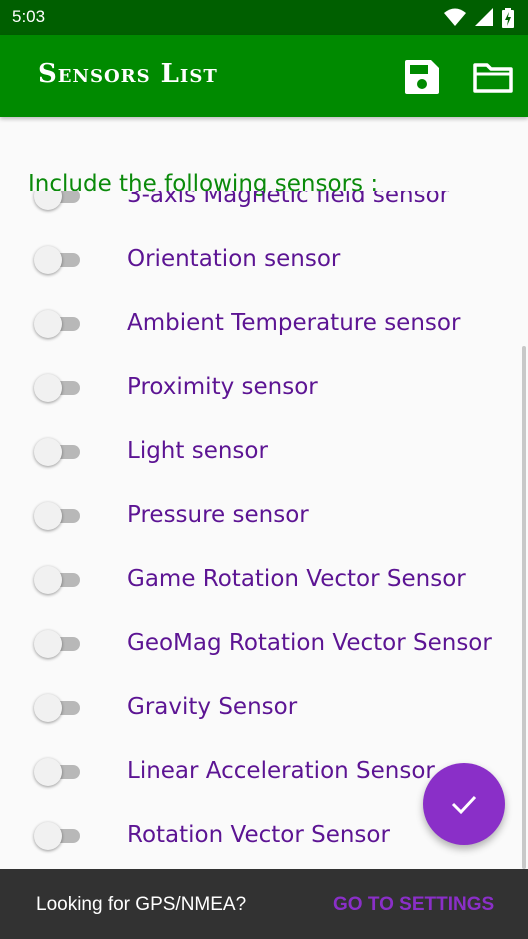 The height and width of the screenshot is (939, 528). Describe the element at coordinates (264, 17) in the screenshot. I see `status-bar: 5:03` at that location.